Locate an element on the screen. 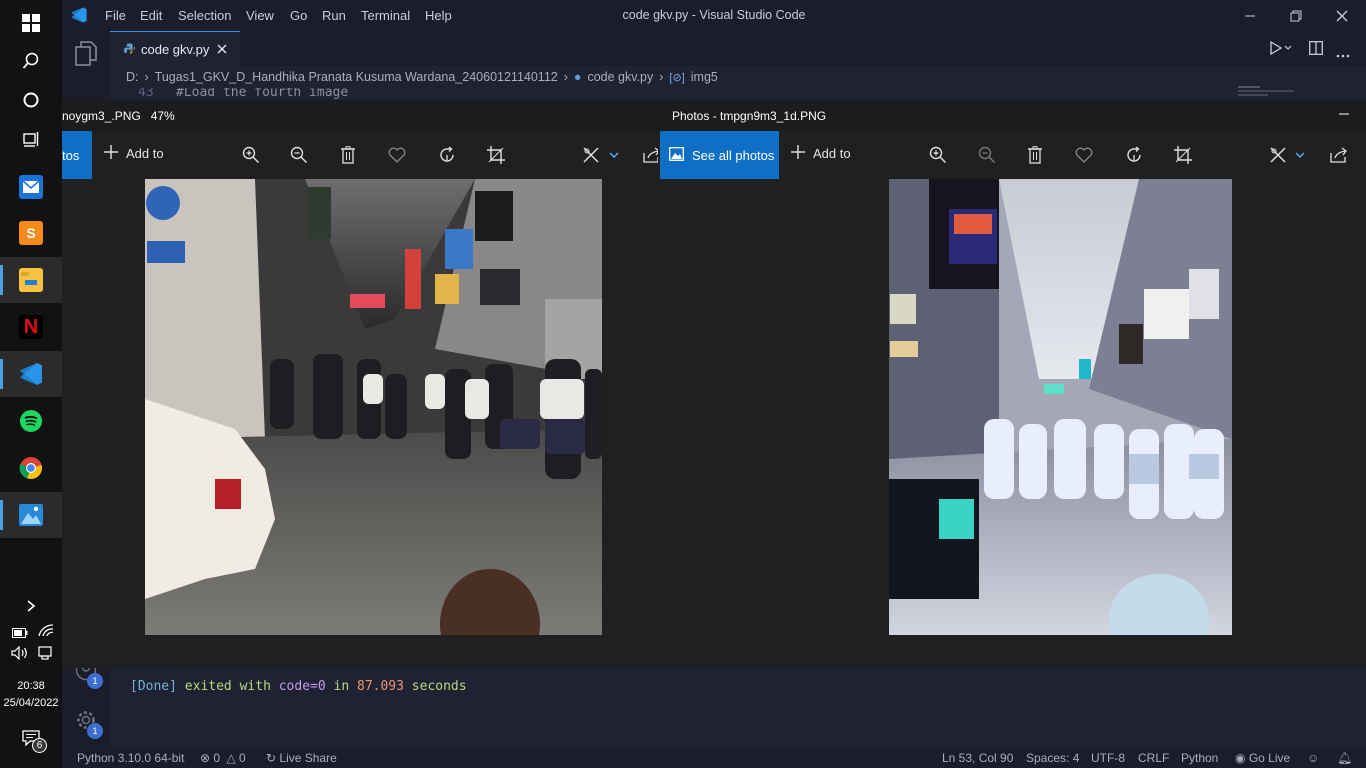 The height and width of the screenshot is (768, 1366). tab-label: code gkv.py is located at coordinates (175, 49).